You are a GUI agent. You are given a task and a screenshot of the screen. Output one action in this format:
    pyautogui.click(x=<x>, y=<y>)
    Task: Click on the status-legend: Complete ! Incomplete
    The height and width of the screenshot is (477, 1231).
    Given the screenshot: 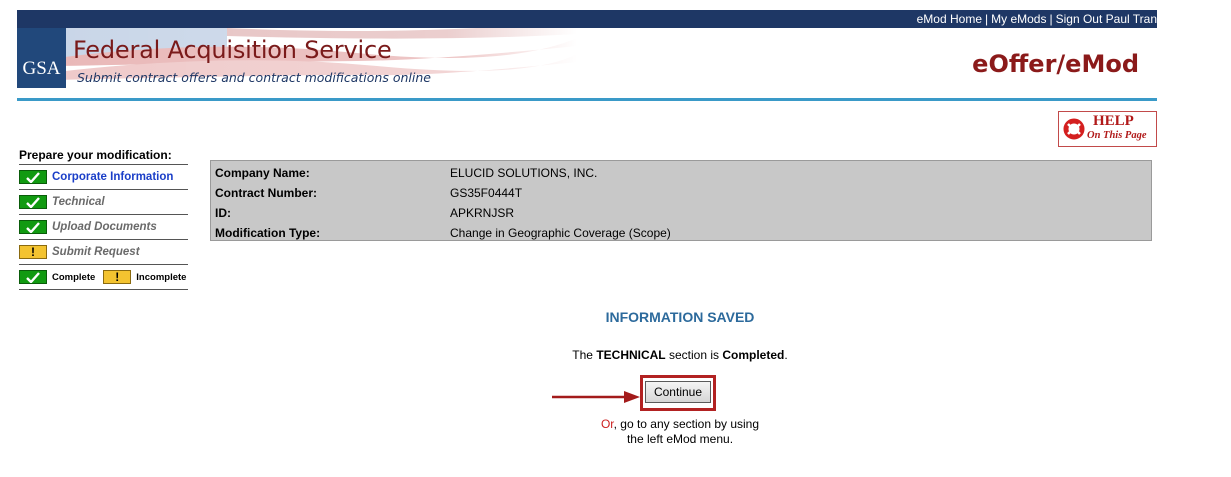 What is the action you would take?
    pyautogui.click(x=103, y=277)
    